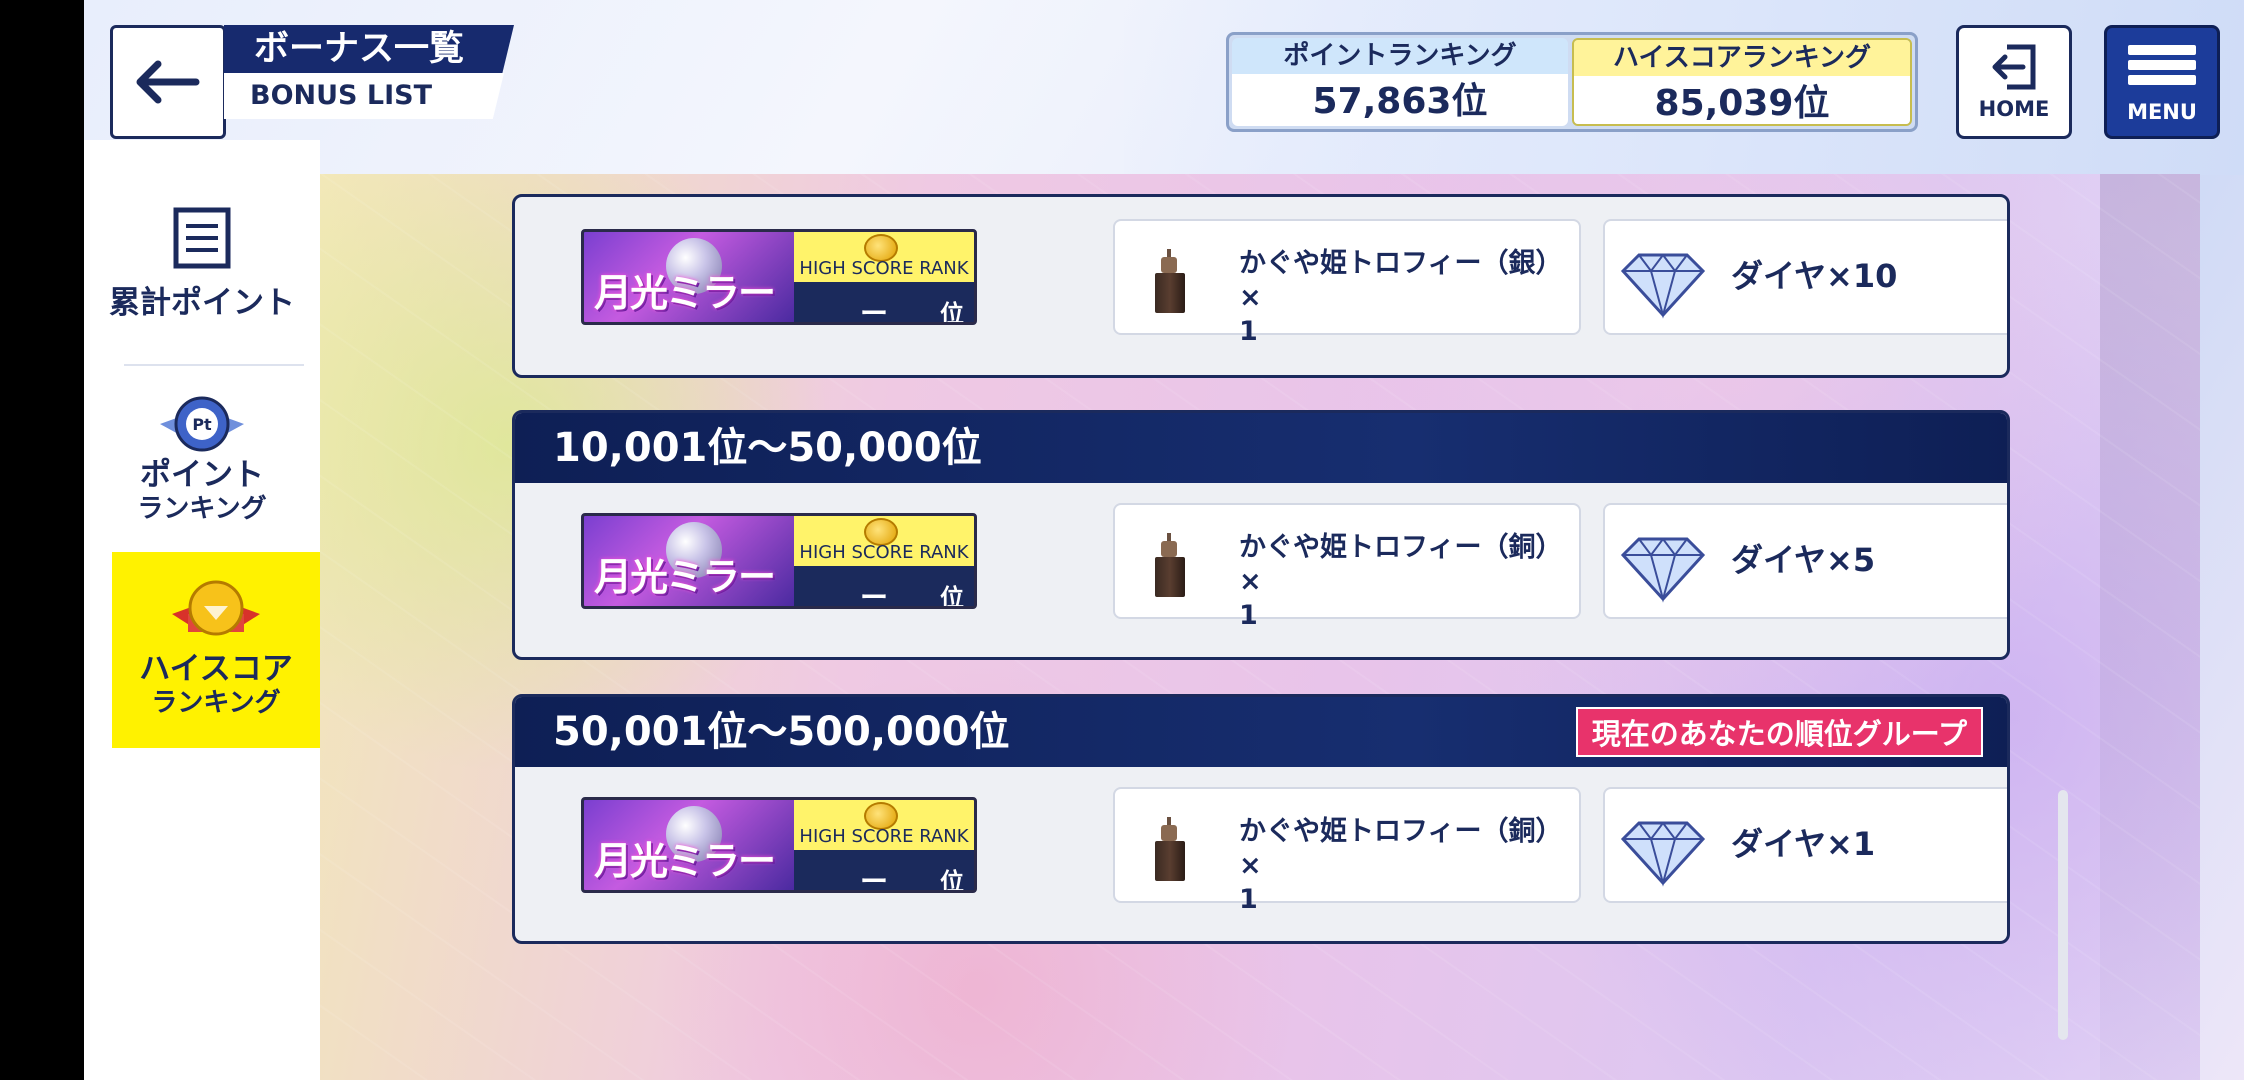 This screenshot has width=2244, height=1080. I want to click on sidebar-item-highscore-ranking: ハイスコア ランキング, so click(216, 650).